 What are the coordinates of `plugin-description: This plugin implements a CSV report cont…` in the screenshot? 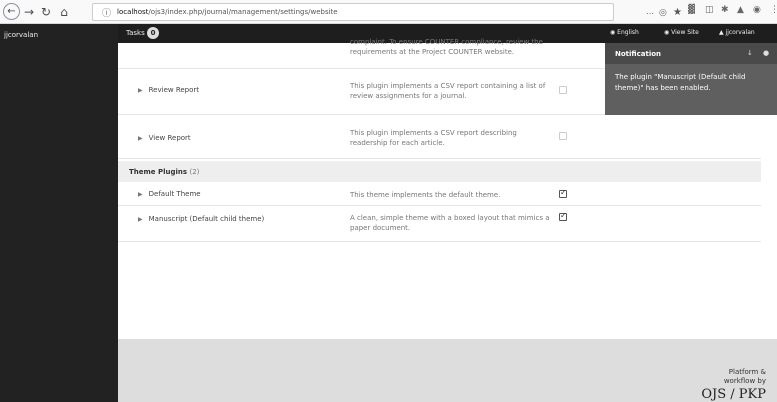 It's located at (448, 91).